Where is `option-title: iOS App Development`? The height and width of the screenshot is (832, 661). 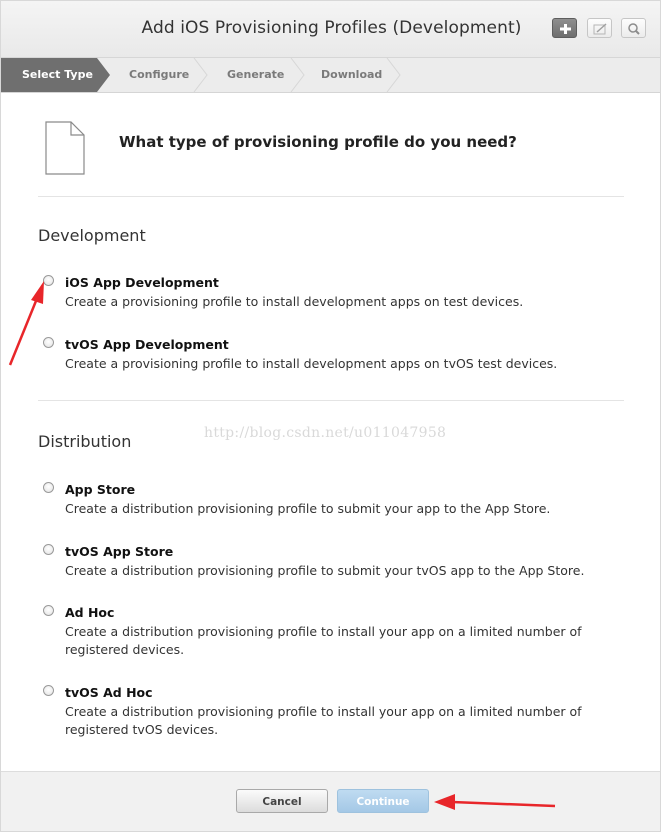 option-title: iOS App Development is located at coordinates (142, 282).